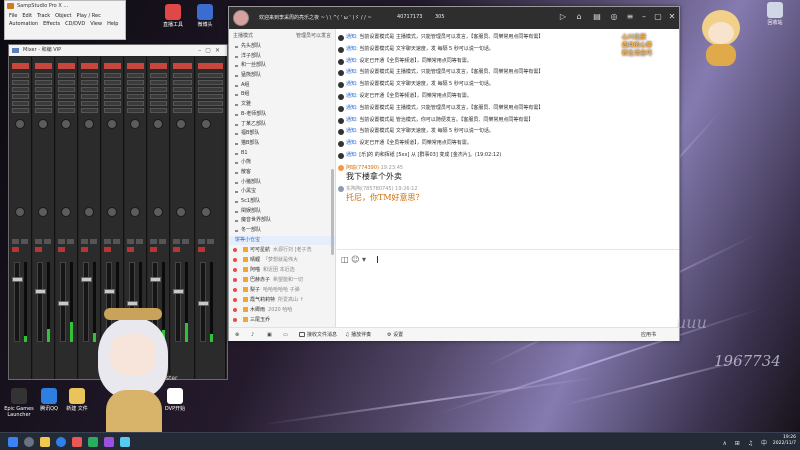 This screenshot has height=450, width=800. I want to click on search-icon, so click(29, 442).